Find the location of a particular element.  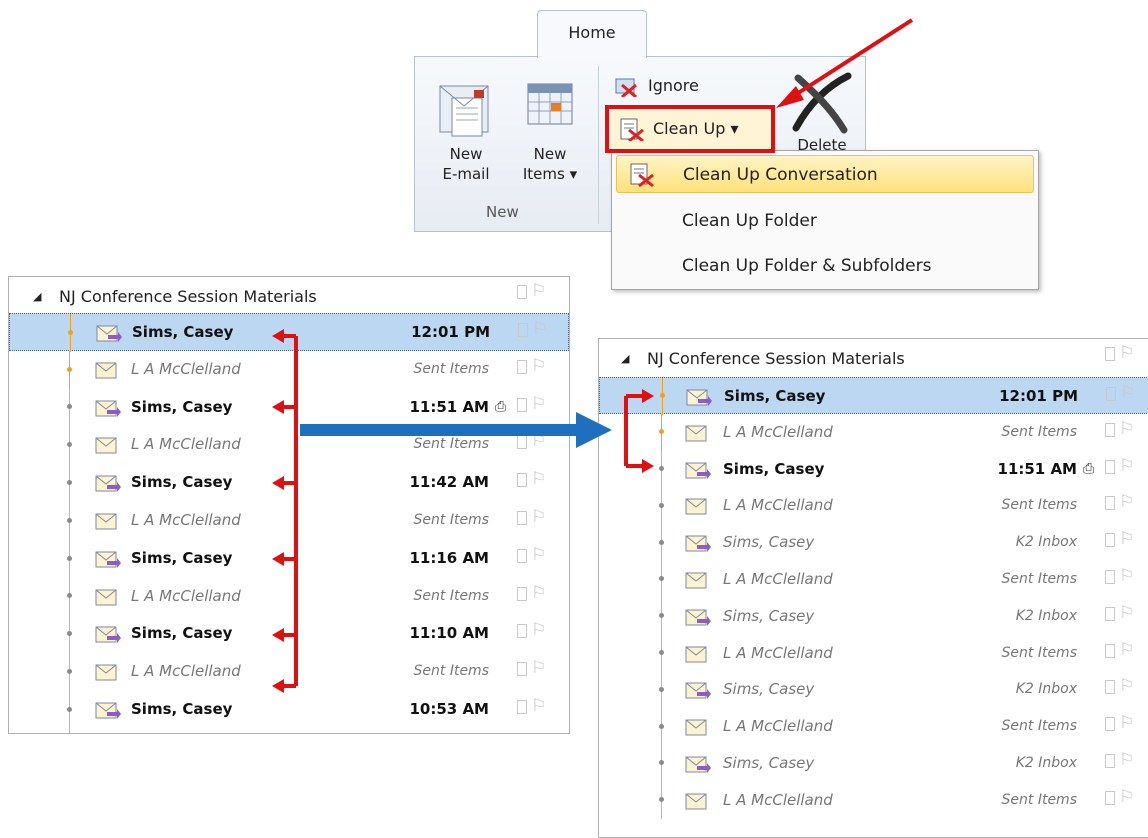

ignore-button: Ignore is located at coordinates (674, 86).